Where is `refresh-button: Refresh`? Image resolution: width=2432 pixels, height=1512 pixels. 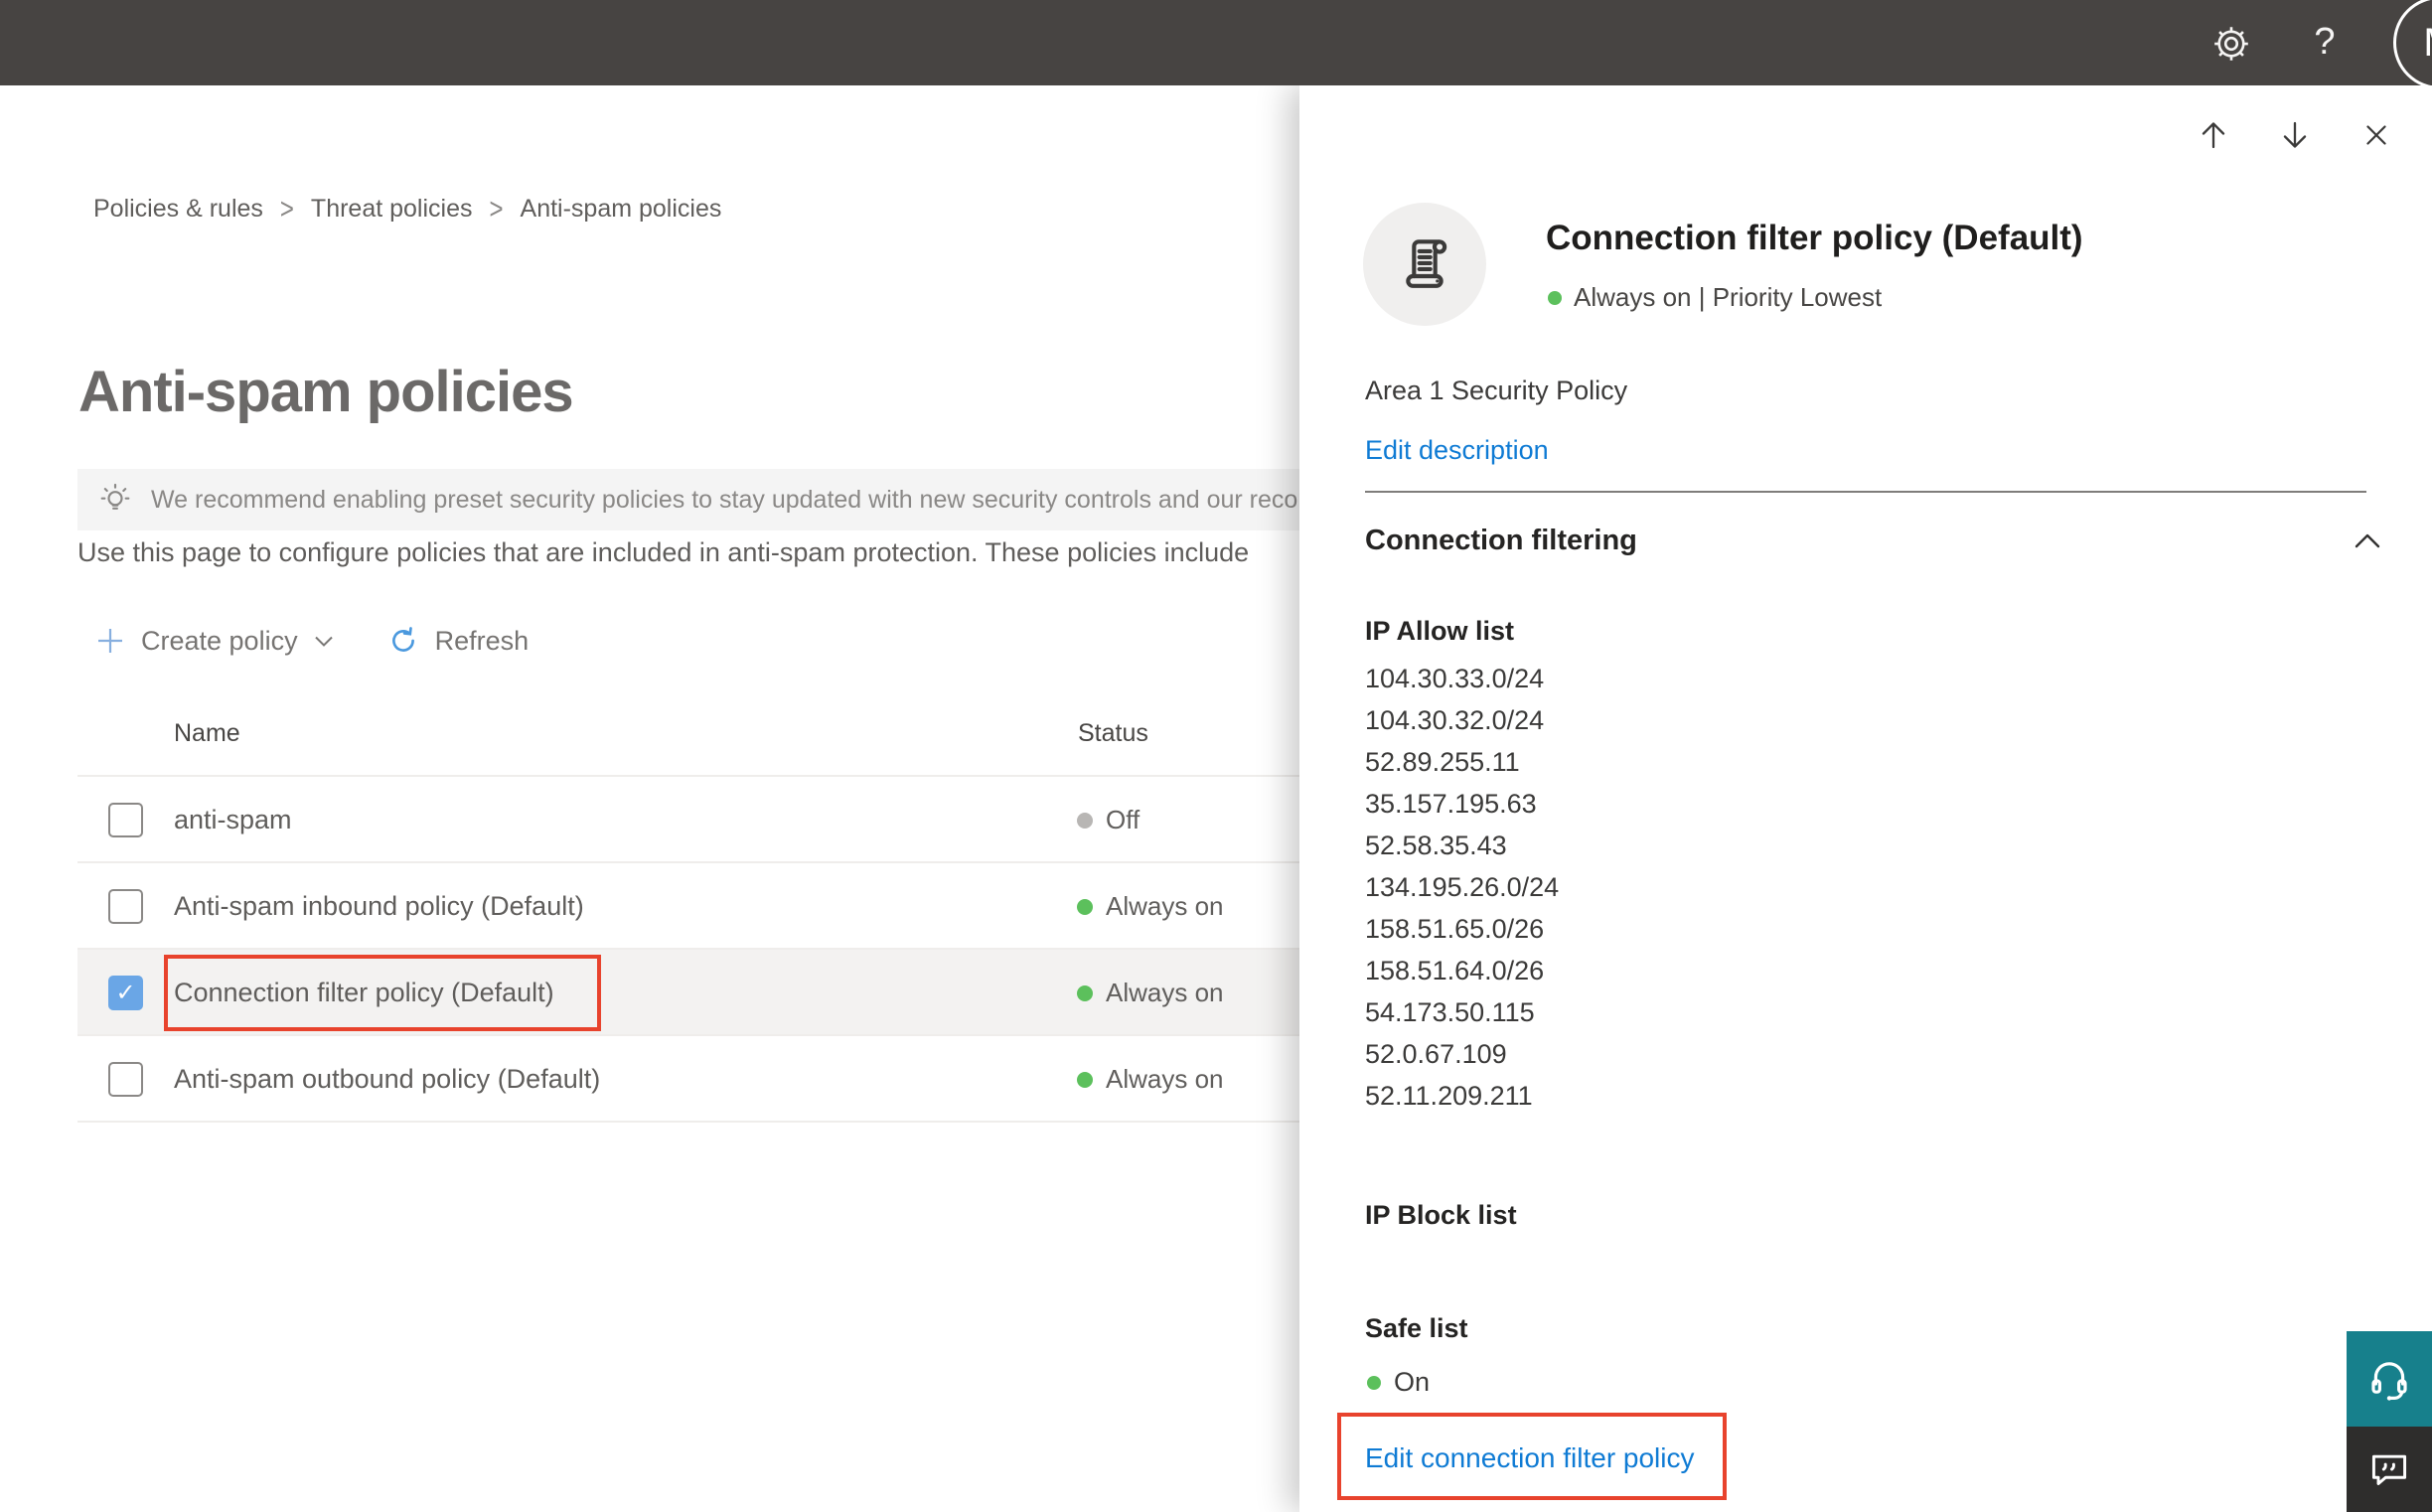 refresh-button: Refresh is located at coordinates (458, 641).